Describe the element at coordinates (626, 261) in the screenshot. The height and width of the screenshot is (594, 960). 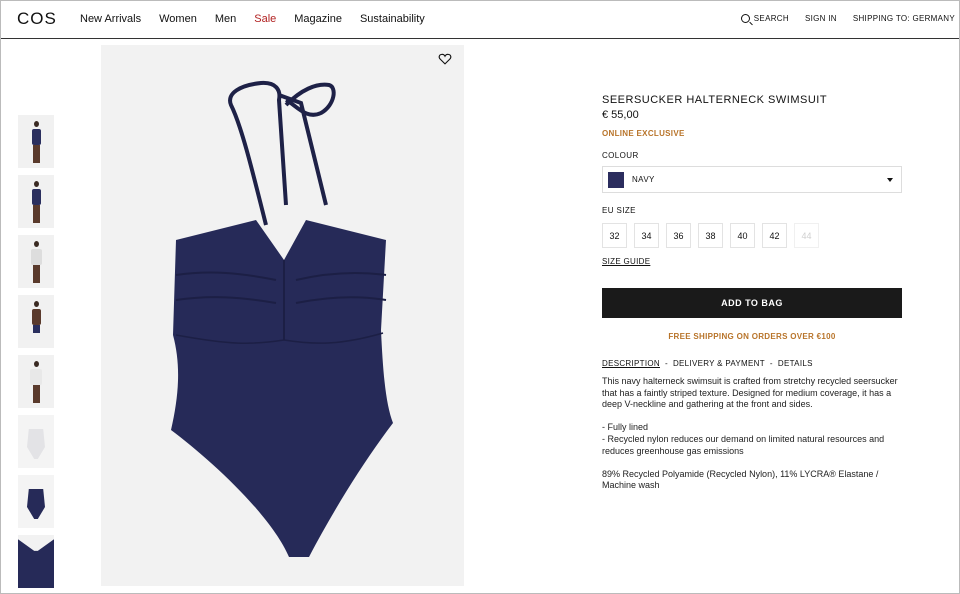
I see `size-guide-link: SIZE GUIDE` at that location.